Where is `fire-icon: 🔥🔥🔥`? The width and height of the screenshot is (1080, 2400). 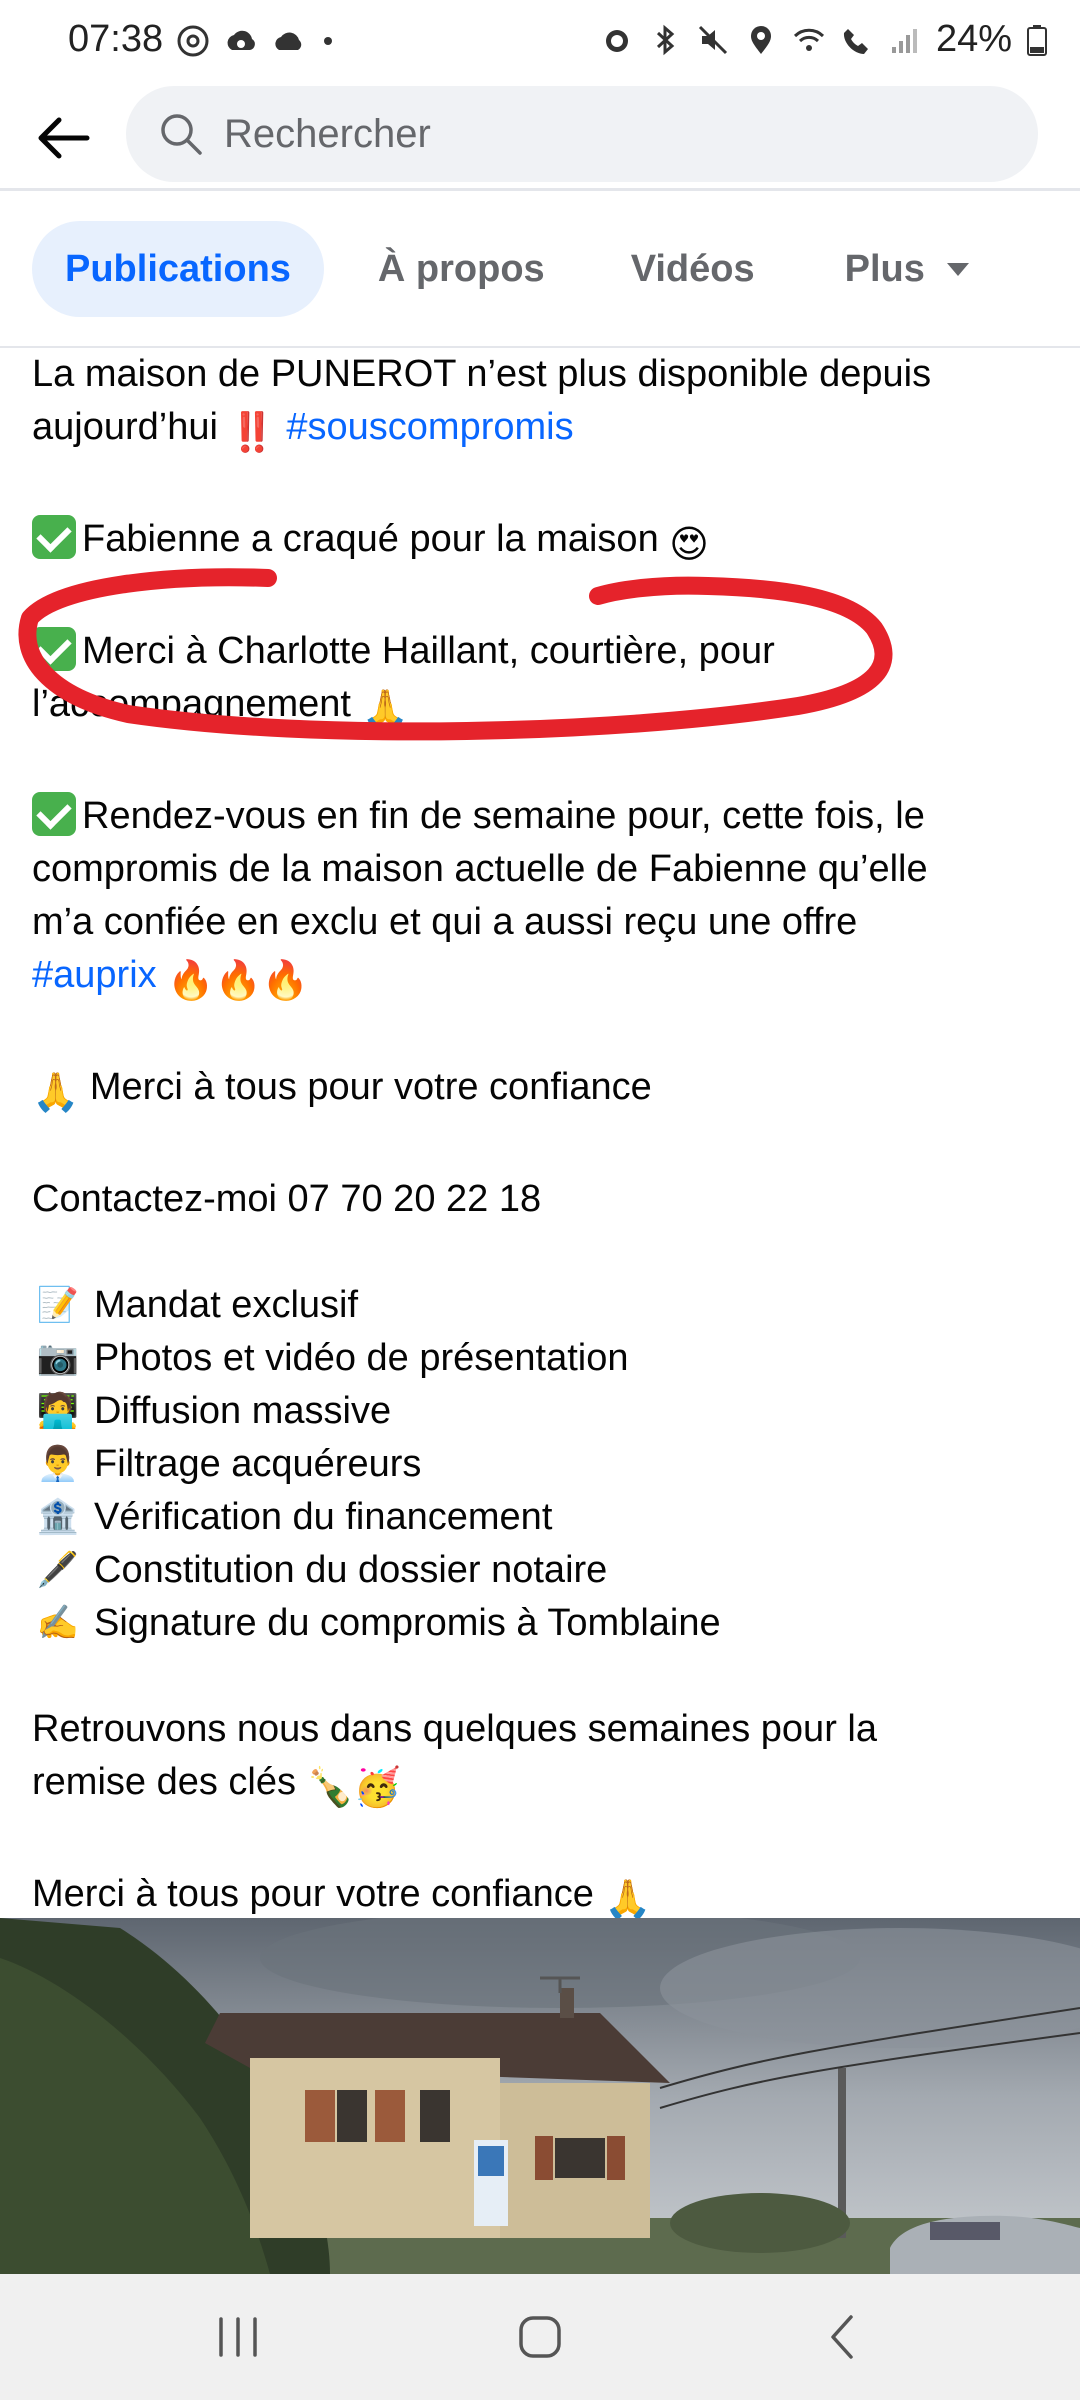
fire-icon: 🔥🔥🔥 is located at coordinates (238, 981).